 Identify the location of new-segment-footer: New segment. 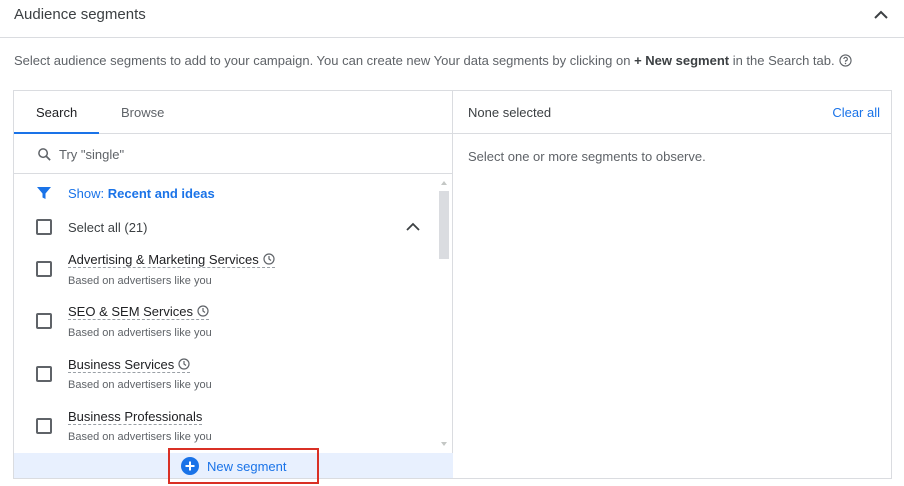
(233, 466).